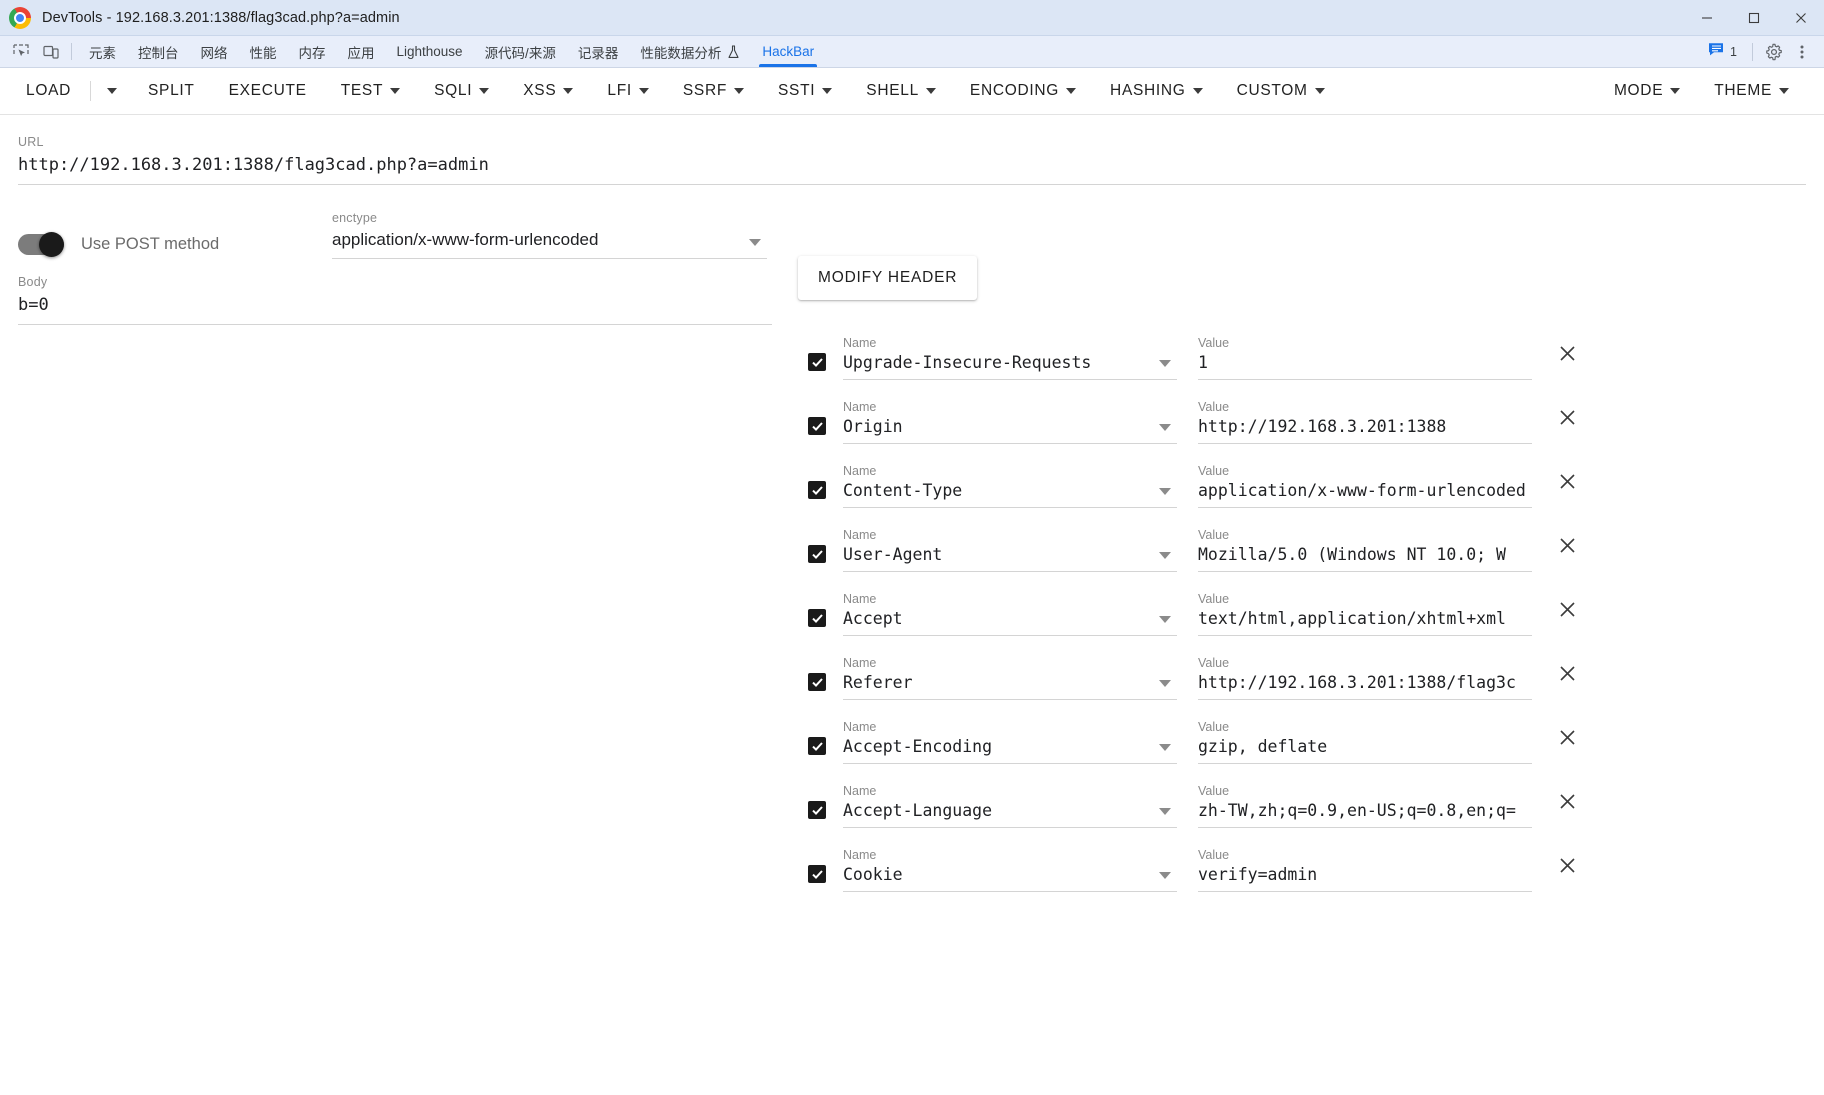 The width and height of the screenshot is (1824, 1095). Describe the element at coordinates (112, 91) in the screenshot. I see `hackbar-load-dropdown` at that location.